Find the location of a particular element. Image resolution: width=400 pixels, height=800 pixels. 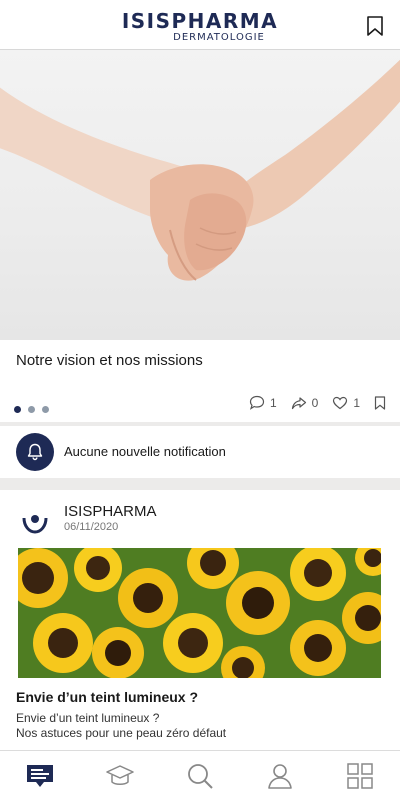

share-count: 0 is located at coordinates (315, 402).